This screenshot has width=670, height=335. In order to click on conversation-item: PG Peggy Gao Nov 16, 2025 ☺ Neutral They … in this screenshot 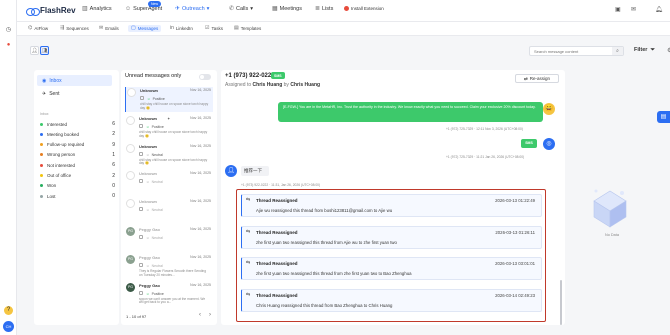, I will do `click(169, 266)`.